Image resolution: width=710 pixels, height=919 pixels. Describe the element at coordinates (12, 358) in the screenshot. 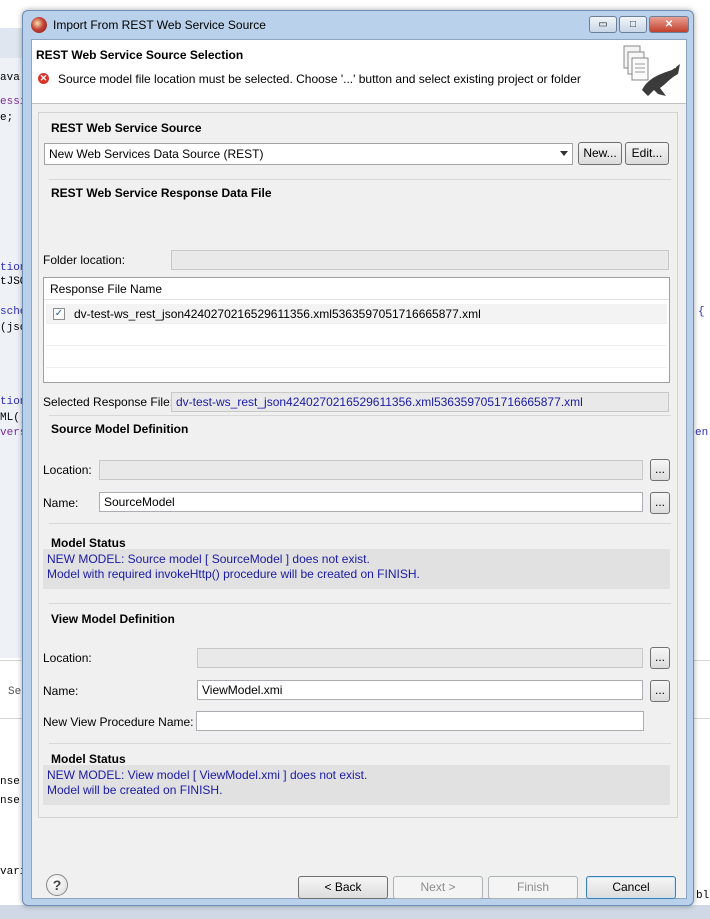

I see `background-band` at that location.